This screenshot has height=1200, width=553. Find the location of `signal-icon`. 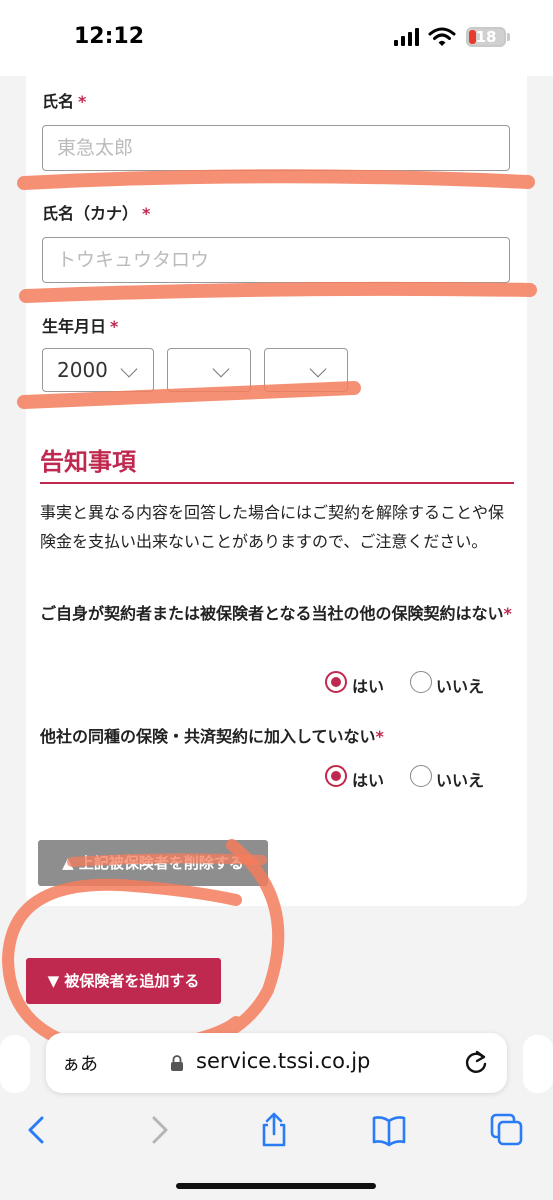

signal-icon is located at coordinates (406, 37).